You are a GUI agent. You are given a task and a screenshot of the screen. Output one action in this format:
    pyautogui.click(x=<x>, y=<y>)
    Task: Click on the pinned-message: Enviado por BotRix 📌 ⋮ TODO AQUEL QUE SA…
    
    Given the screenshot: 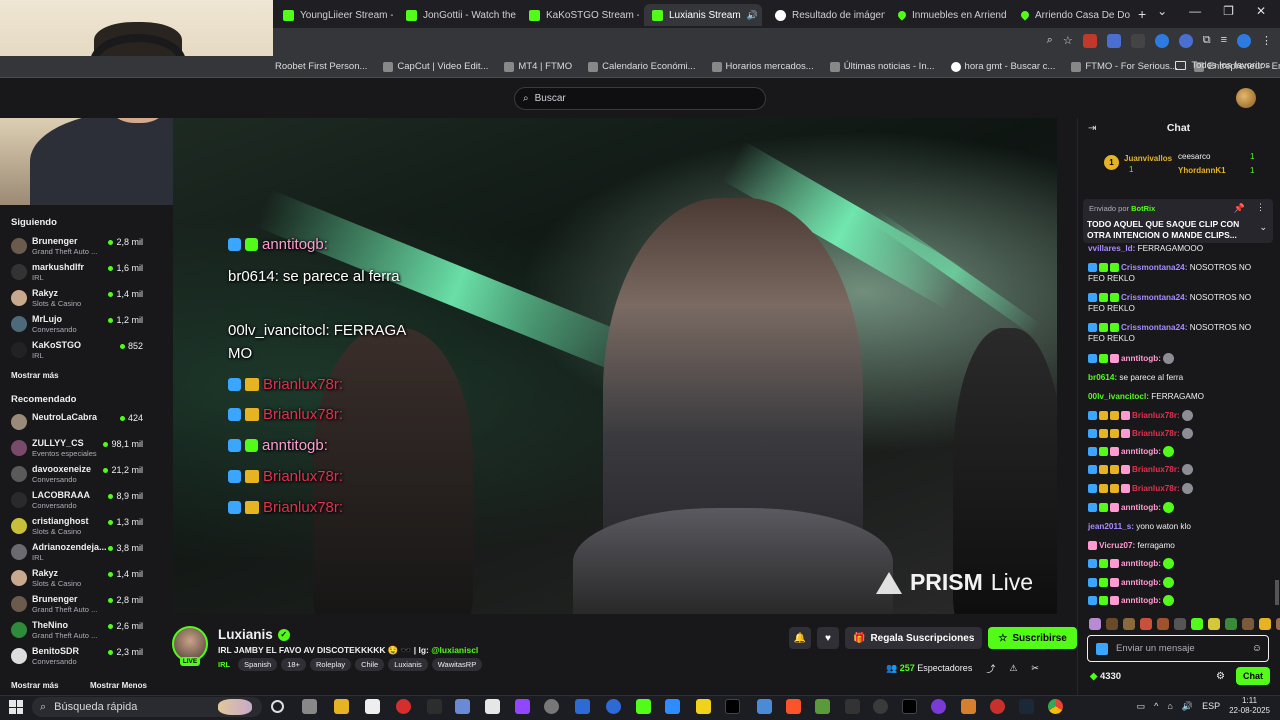 What is the action you would take?
    pyautogui.click(x=1178, y=221)
    